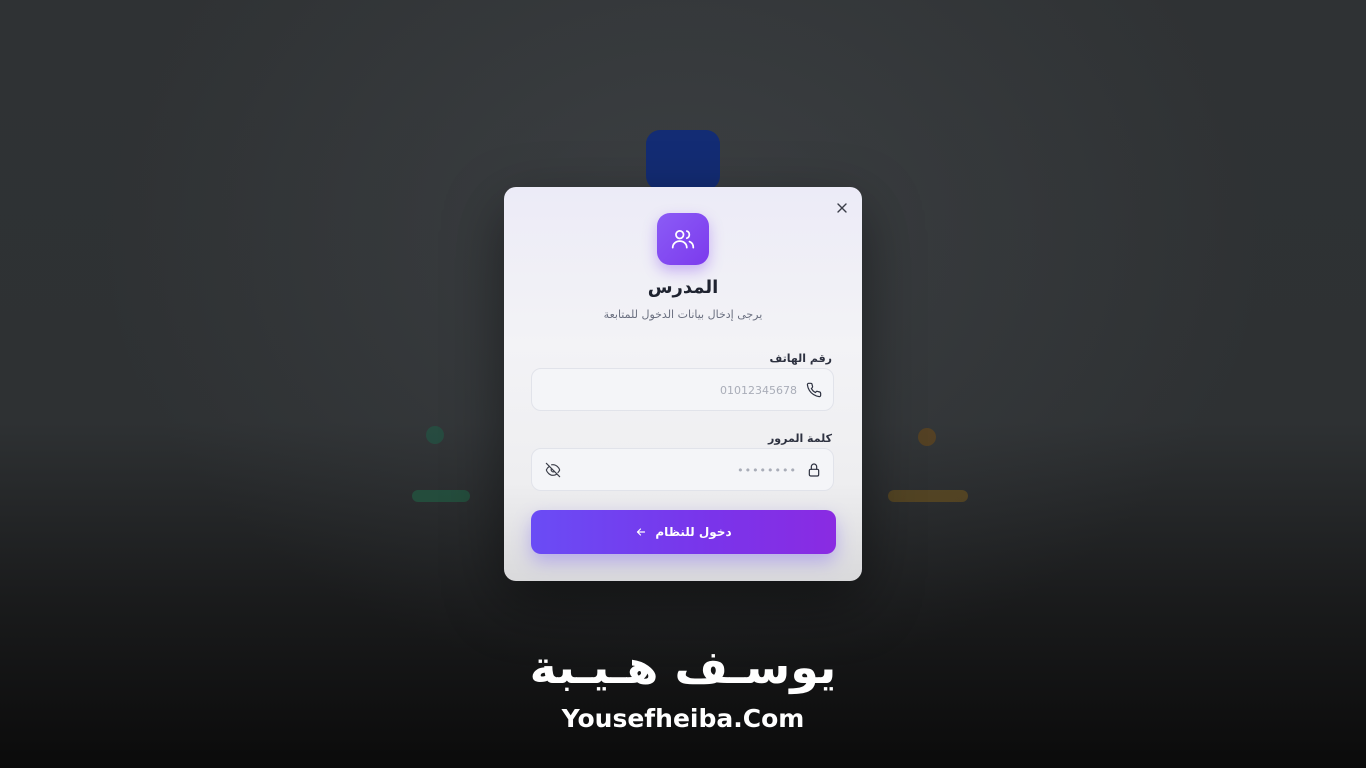  What do you see at coordinates (683, 718) in the screenshot?
I see `watermark-latin: Yousefheiba.Com` at bounding box center [683, 718].